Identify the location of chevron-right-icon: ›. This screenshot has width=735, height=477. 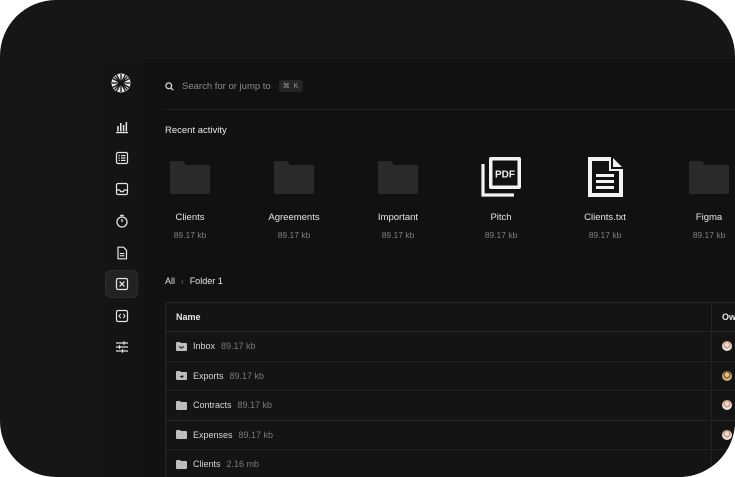
(182, 281).